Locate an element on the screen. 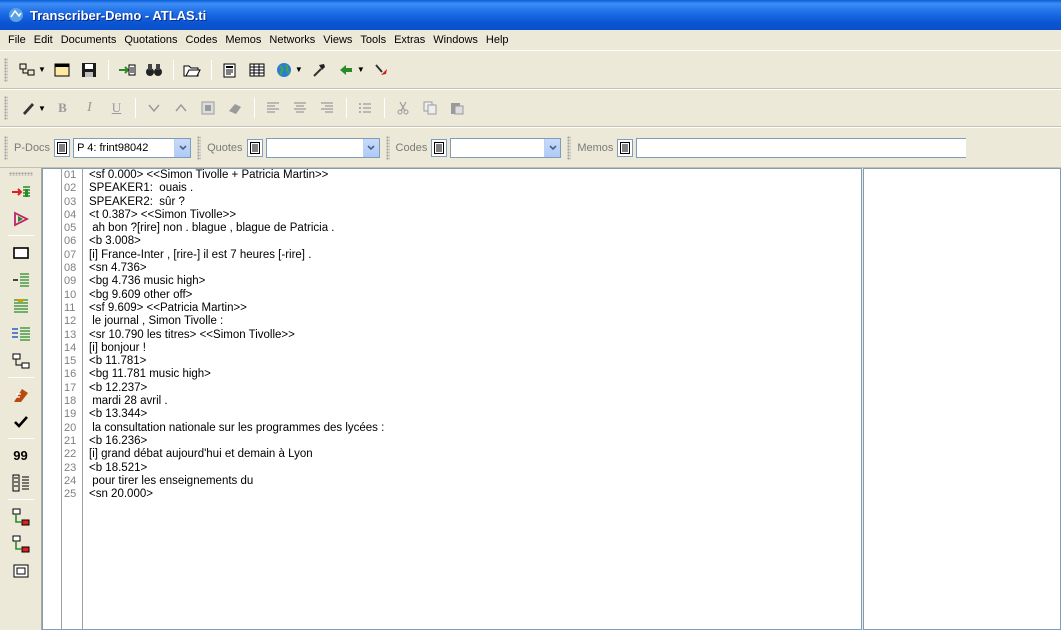 Image resolution: width=1061 pixels, height=630 pixels. menu-file: File is located at coordinates (17, 40).